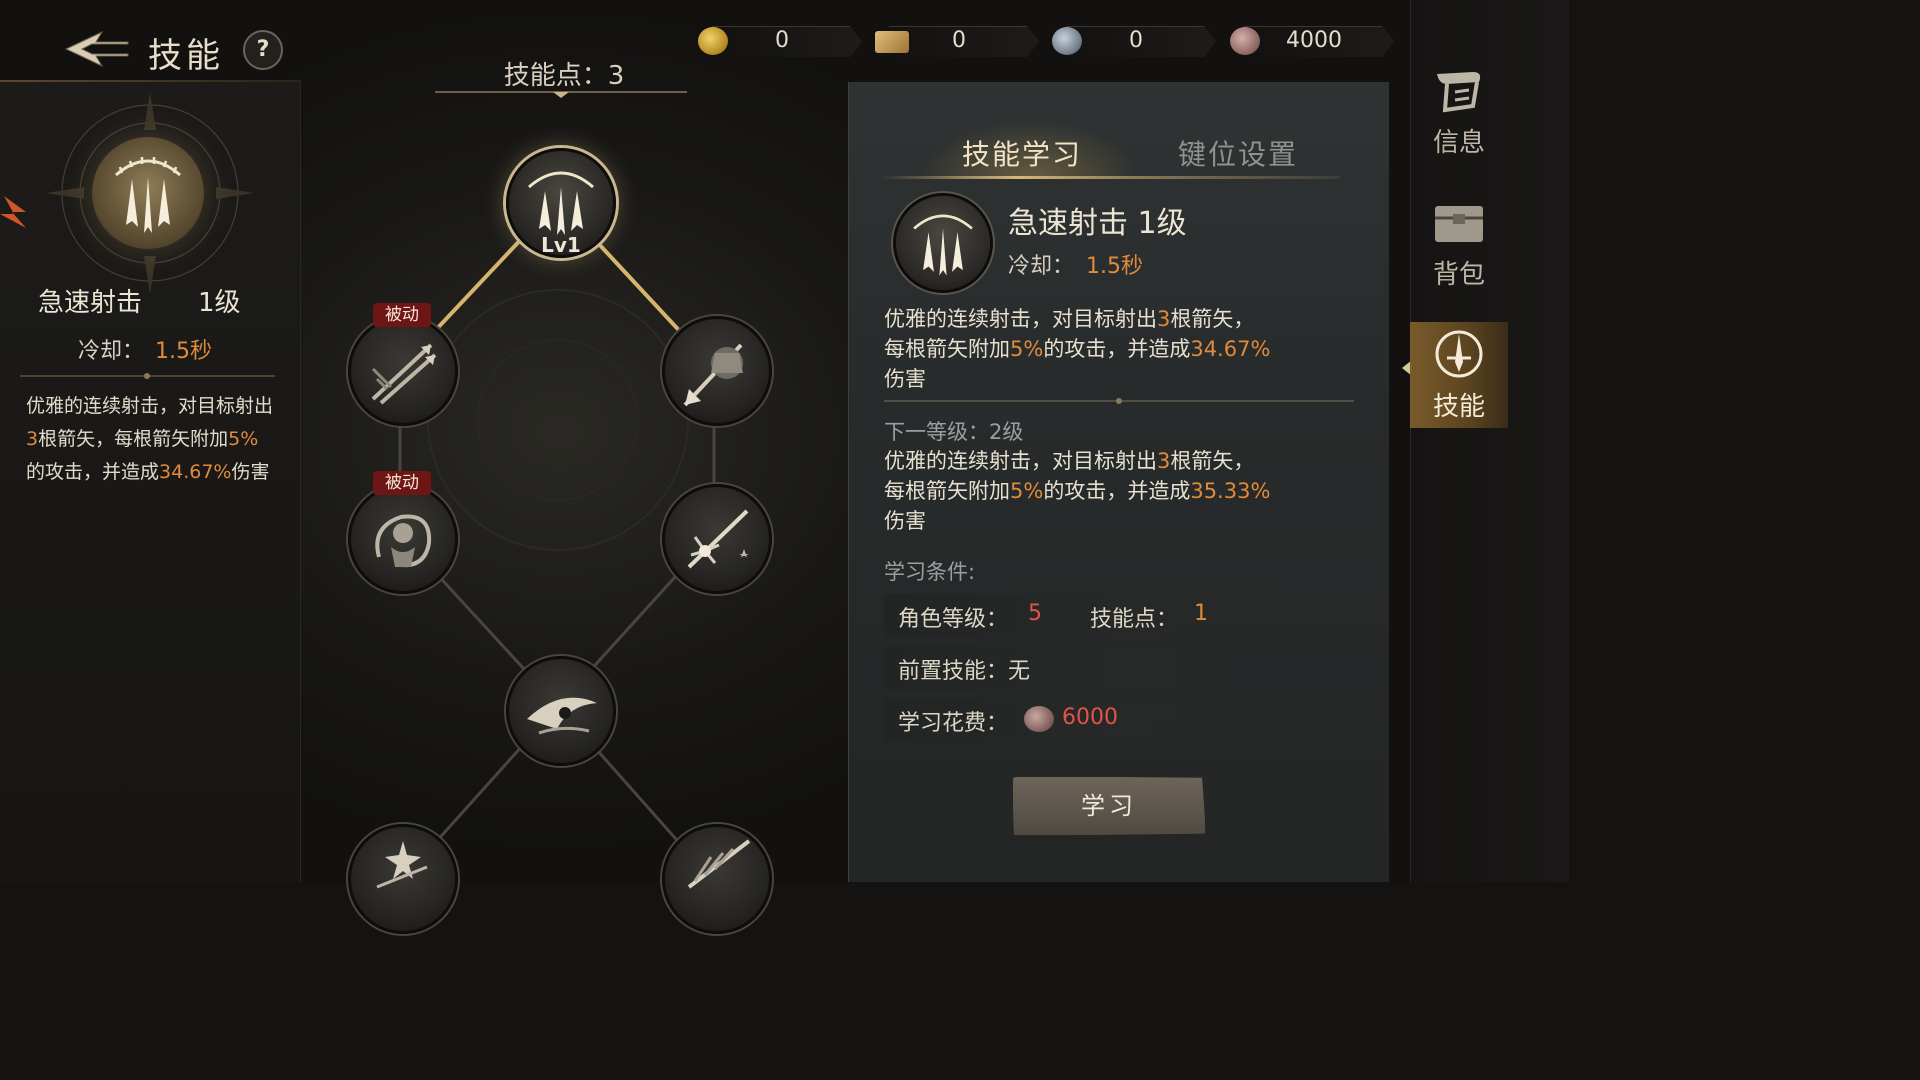  Describe the element at coordinates (561, 245) in the screenshot. I see `skill-level-badge: Lv1` at that location.